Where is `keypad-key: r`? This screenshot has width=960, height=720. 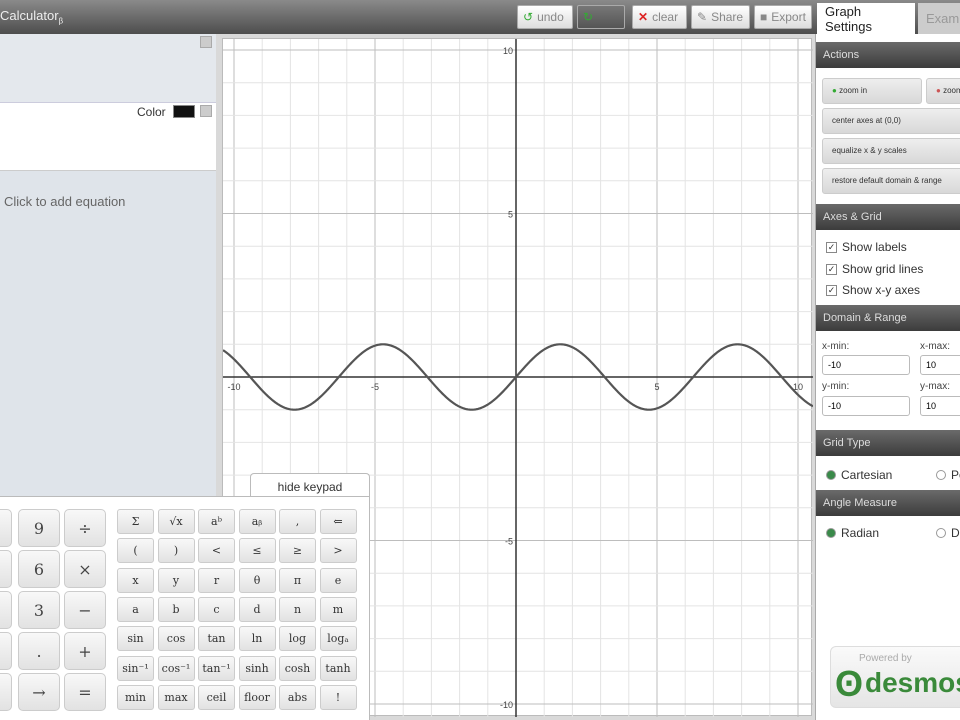
keypad-key: r is located at coordinates (216, 580).